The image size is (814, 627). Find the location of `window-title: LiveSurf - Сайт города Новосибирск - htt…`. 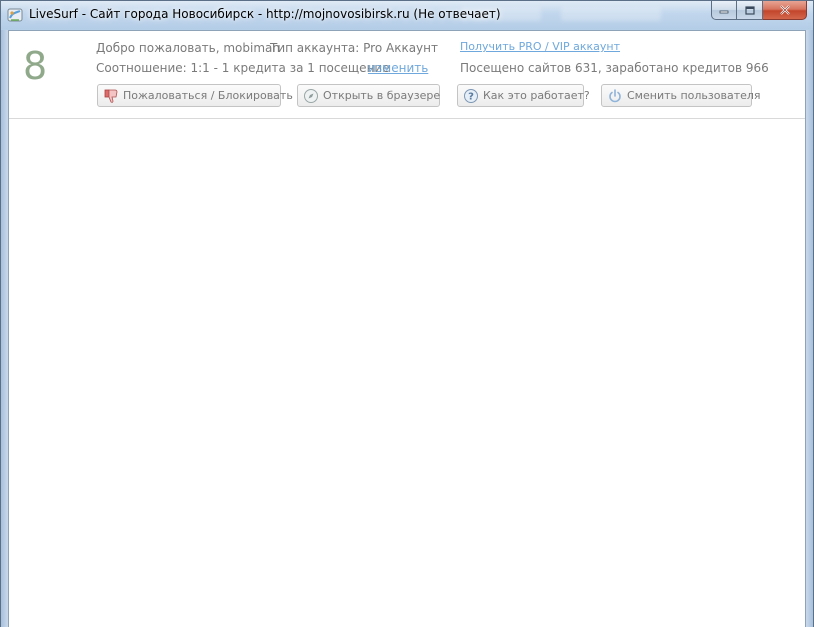

window-title: LiveSurf - Сайт города Новосибирск - htt… is located at coordinates (265, 14).